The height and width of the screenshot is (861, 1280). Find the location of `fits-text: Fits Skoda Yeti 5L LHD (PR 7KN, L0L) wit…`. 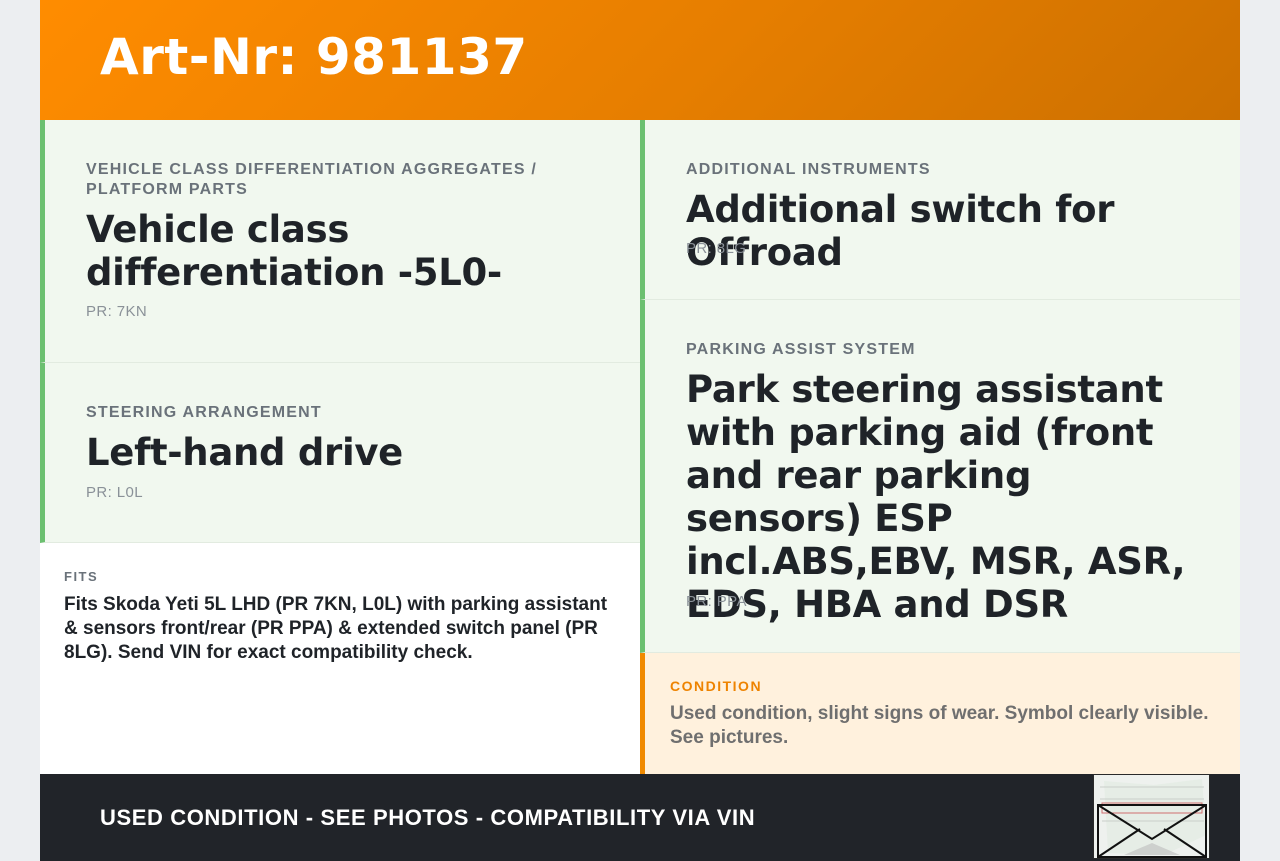

fits-text: Fits Skoda Yeti 5L LHD (PR 7KN, L0L) wit… is located at coordinates (336, 628).